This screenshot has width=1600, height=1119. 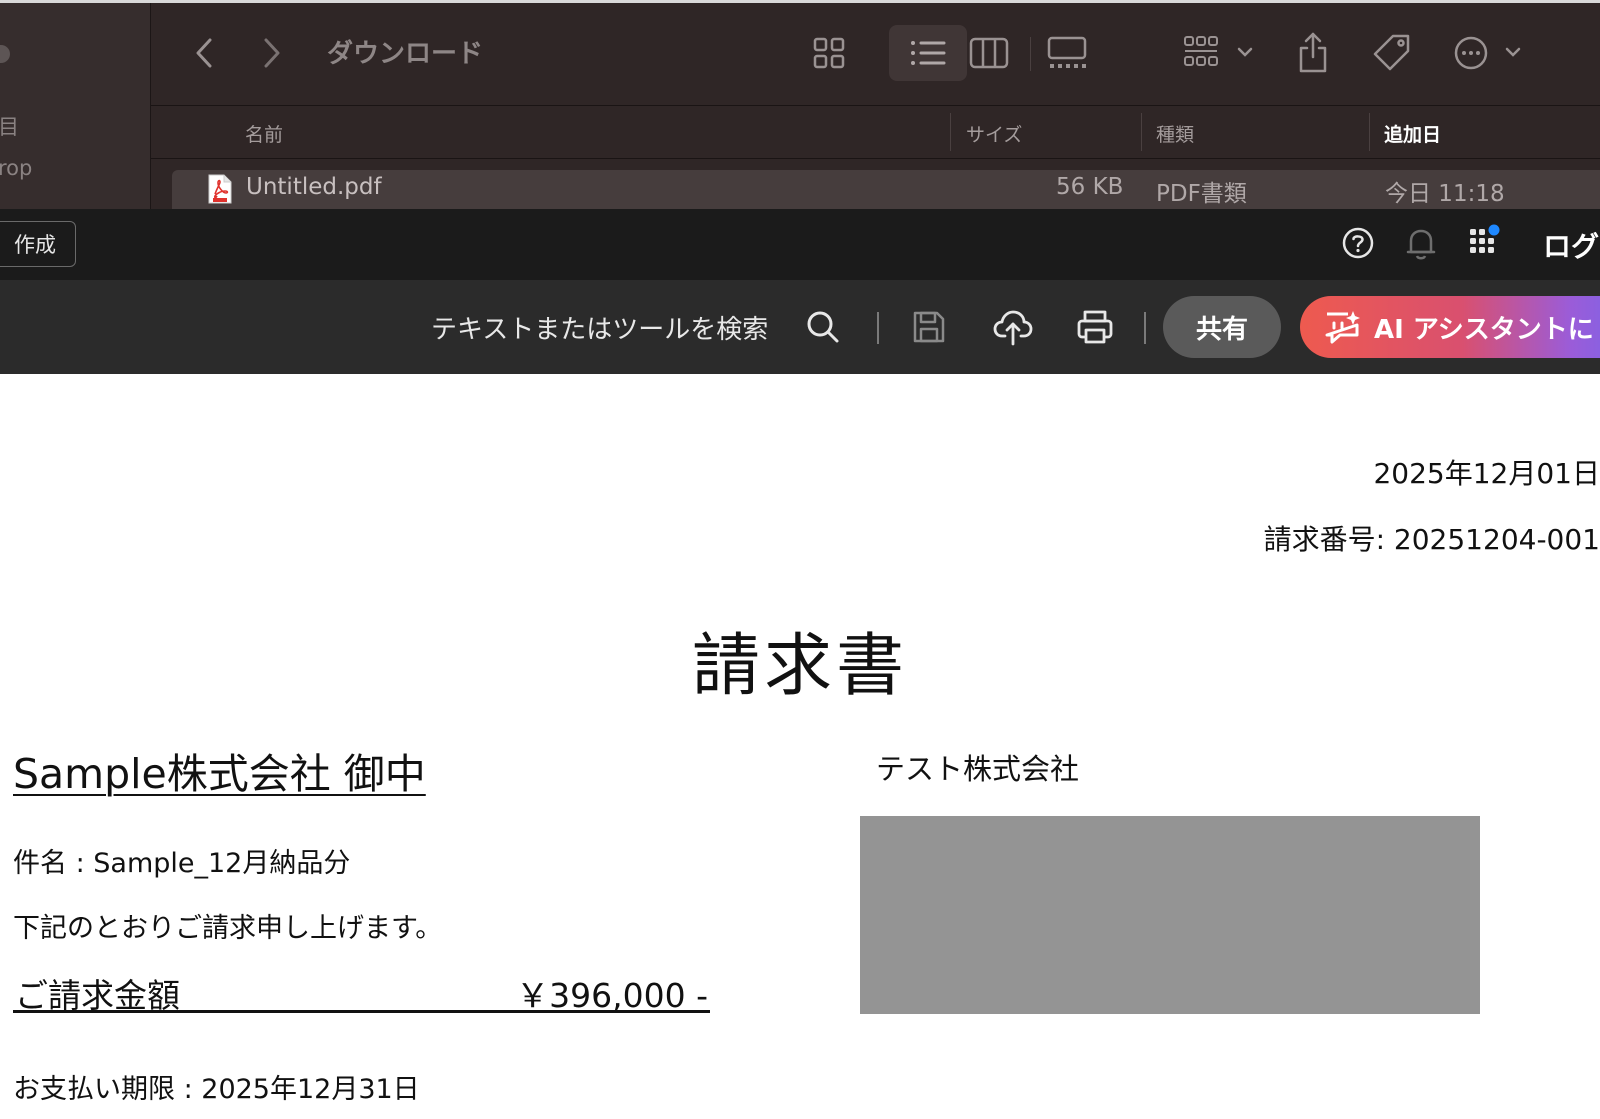 I want to click on pdf-file-icon, so click(x=220, y=189).